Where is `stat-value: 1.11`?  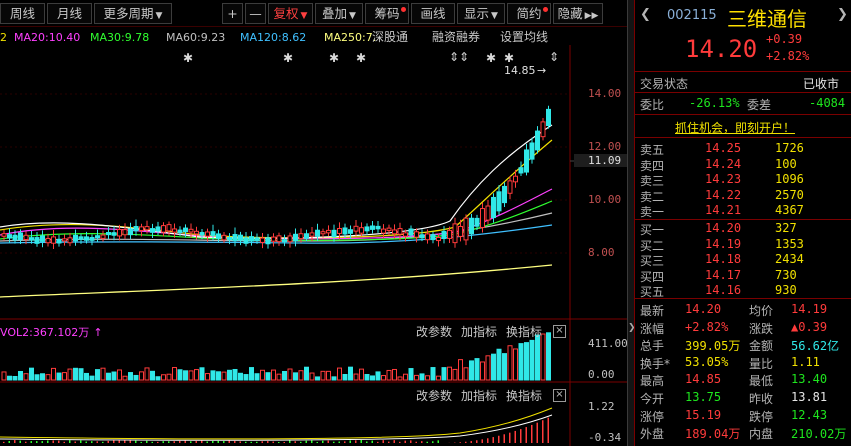
stat-value: 1.11 is located at coordinates (805, 361).